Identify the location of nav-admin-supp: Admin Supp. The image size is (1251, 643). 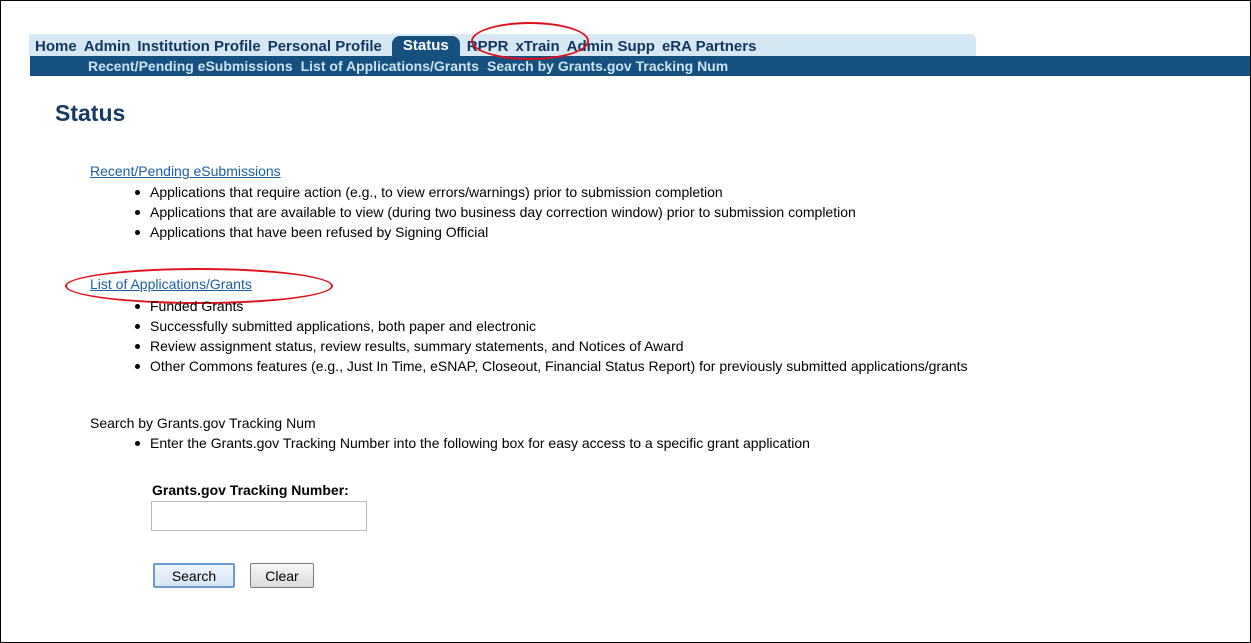
(611, 46).